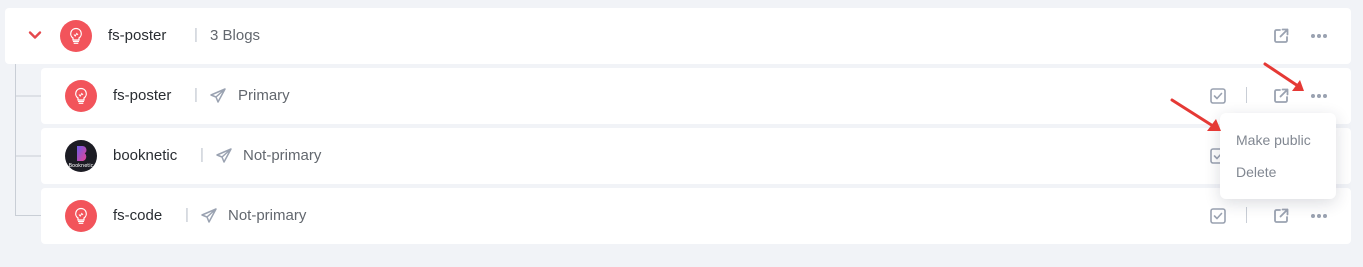  Describe the element at coordinates (81, 166) in the screenshot. I see `booknetic-logo-text: Booknetic` at that location.